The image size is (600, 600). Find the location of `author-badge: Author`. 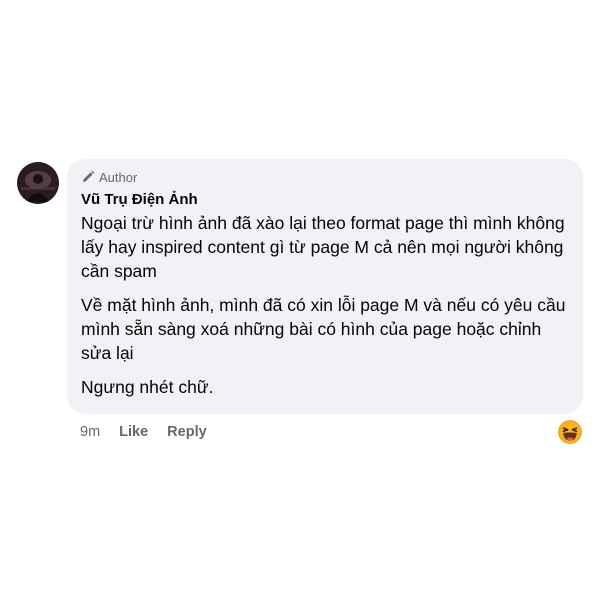

author-badge: Author is located at coordinates (325, 177).